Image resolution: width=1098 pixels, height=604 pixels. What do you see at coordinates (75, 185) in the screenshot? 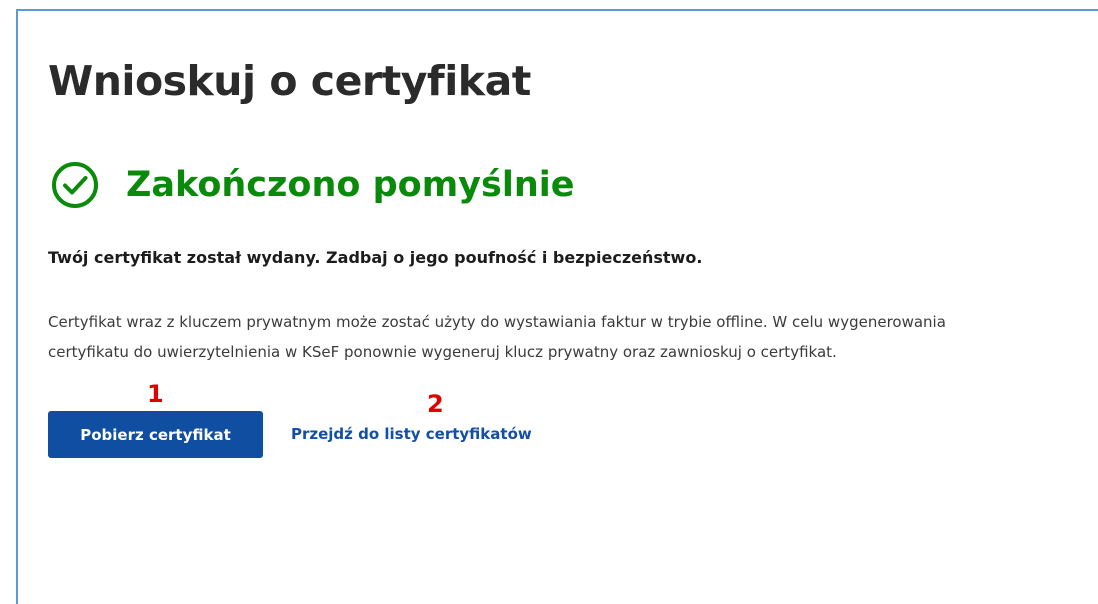
I see `check-circle-icon` at bounding box center [75, 185].